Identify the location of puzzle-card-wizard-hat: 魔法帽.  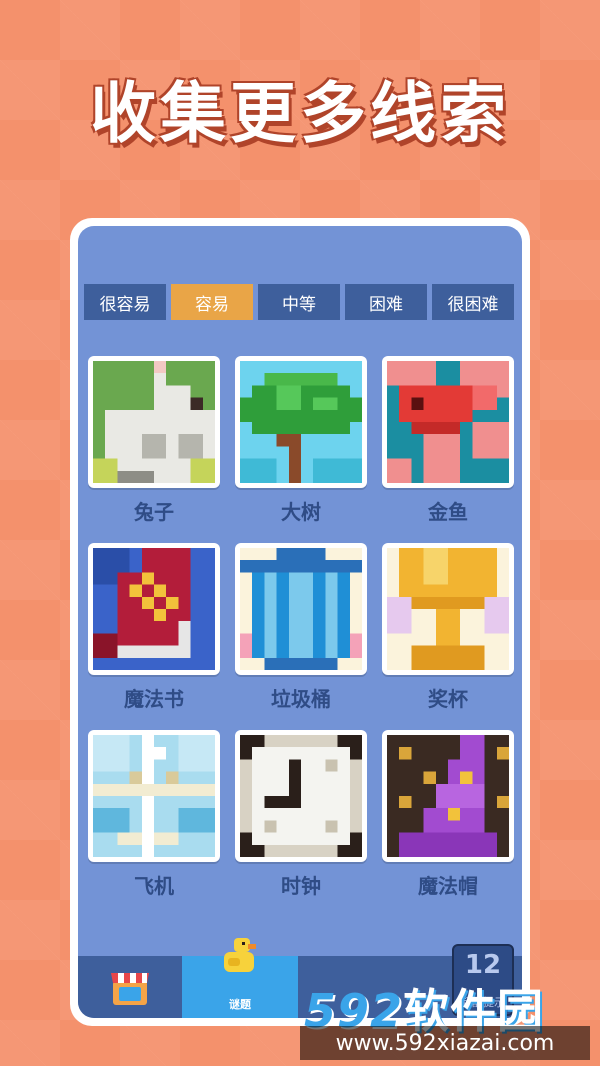
(448, 814).